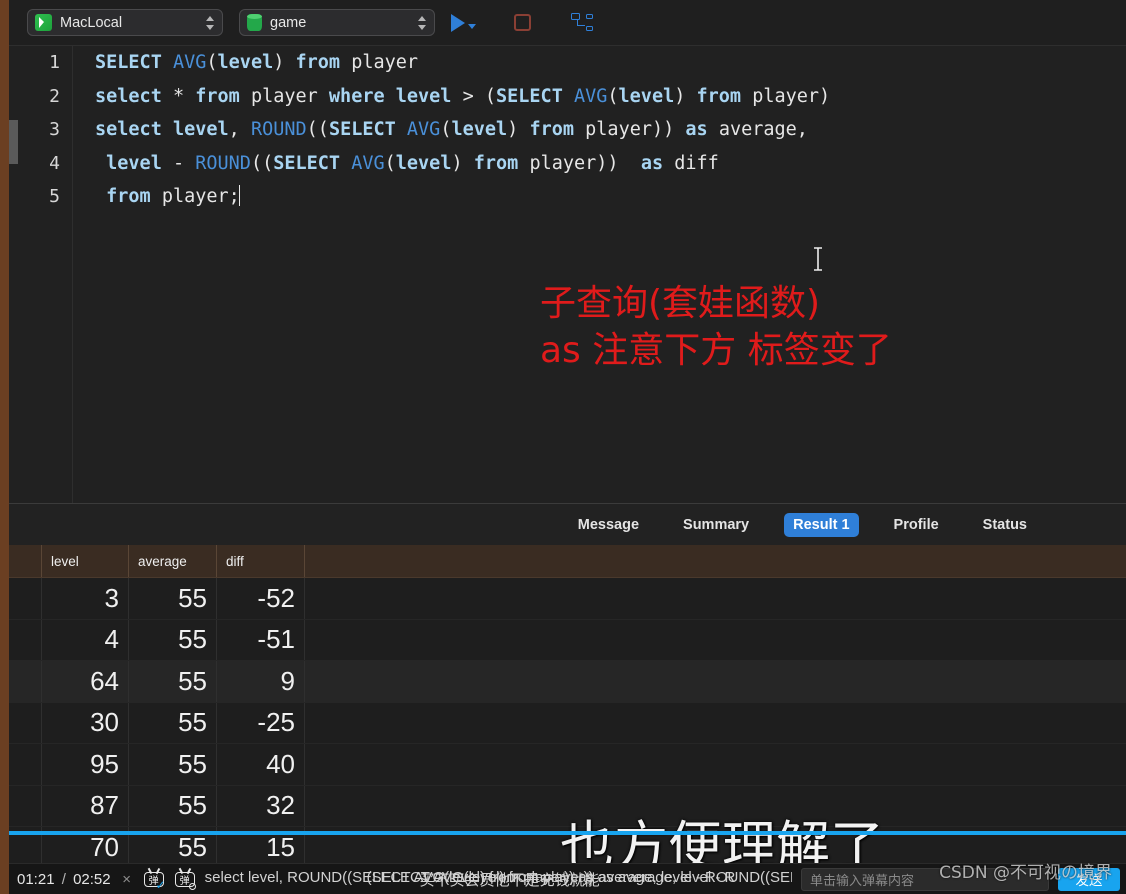  What do you see at coordinates (567, 765) in the screenshot?
I see `table-row: 95 55 40` at bounding box center [567, 765].